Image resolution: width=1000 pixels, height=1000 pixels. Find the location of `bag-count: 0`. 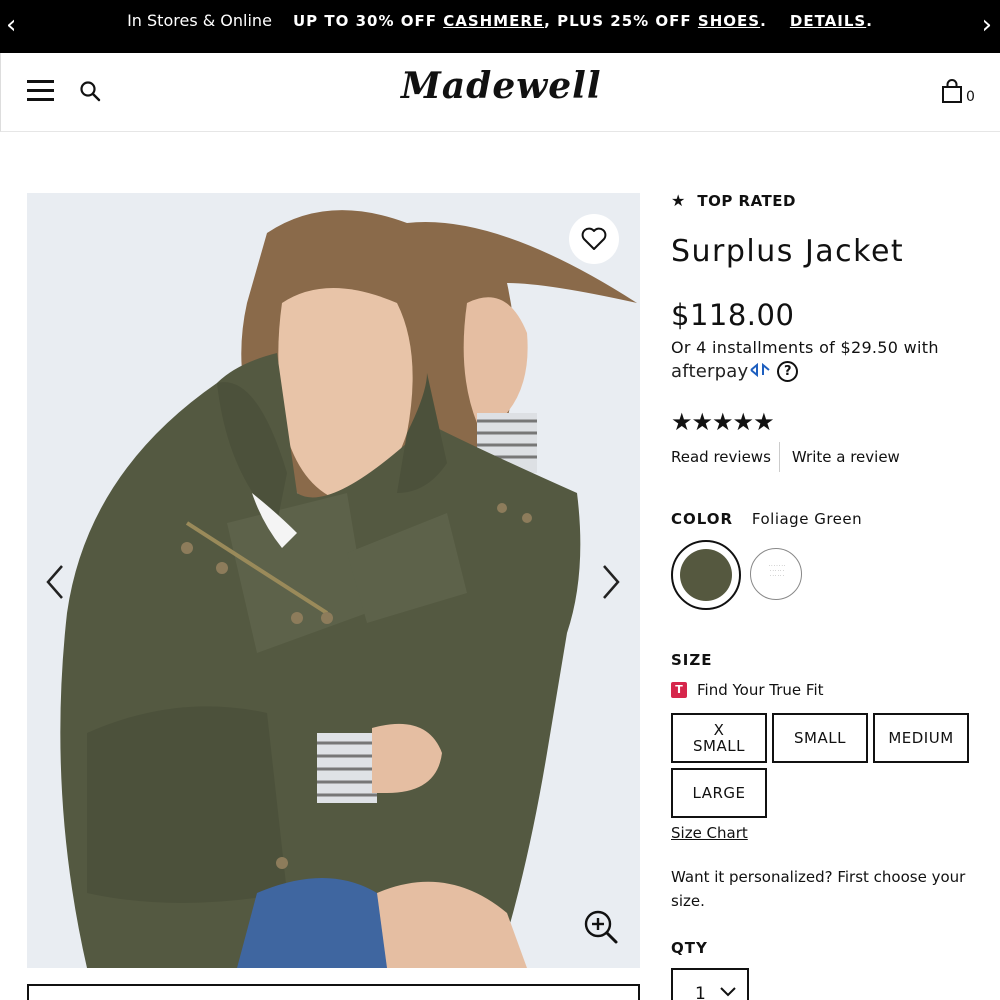

bag-count: 0 is located at coordinates (970, 97).